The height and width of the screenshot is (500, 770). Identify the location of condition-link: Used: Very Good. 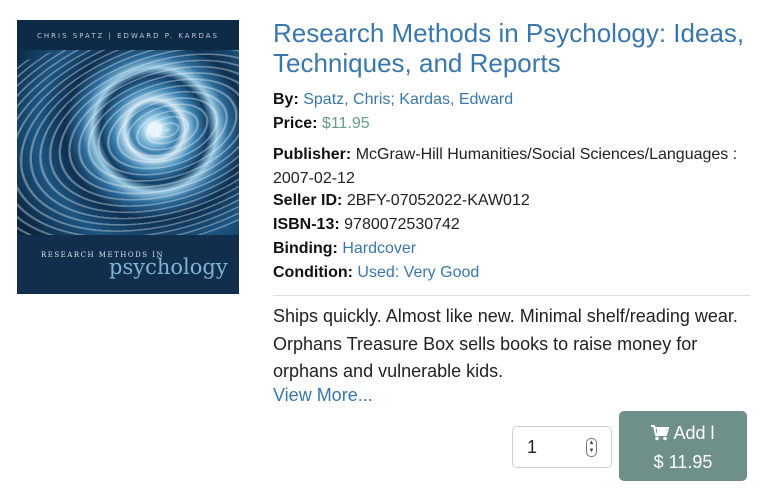
(418, 272).